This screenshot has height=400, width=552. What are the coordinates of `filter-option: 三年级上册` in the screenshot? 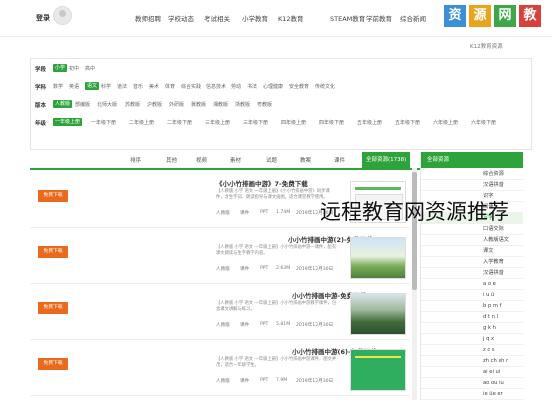 It's located at (217, 122).